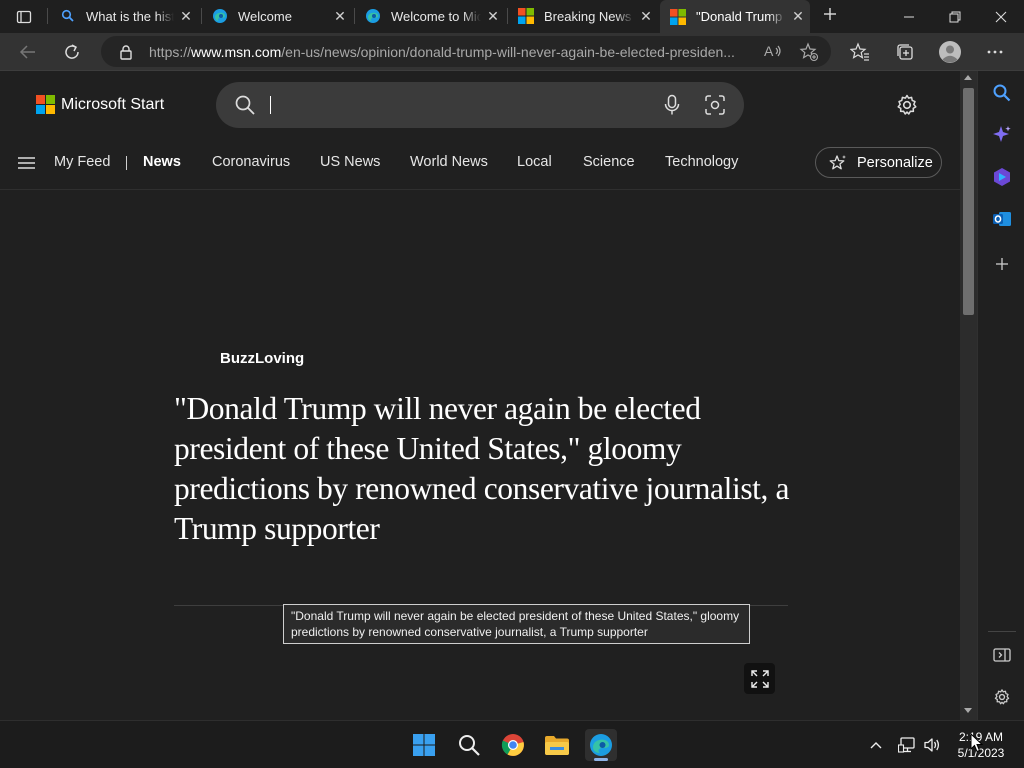  Describe the element at coordinates (907, 104) in the screenshot. I see `gear-icon` at that location.